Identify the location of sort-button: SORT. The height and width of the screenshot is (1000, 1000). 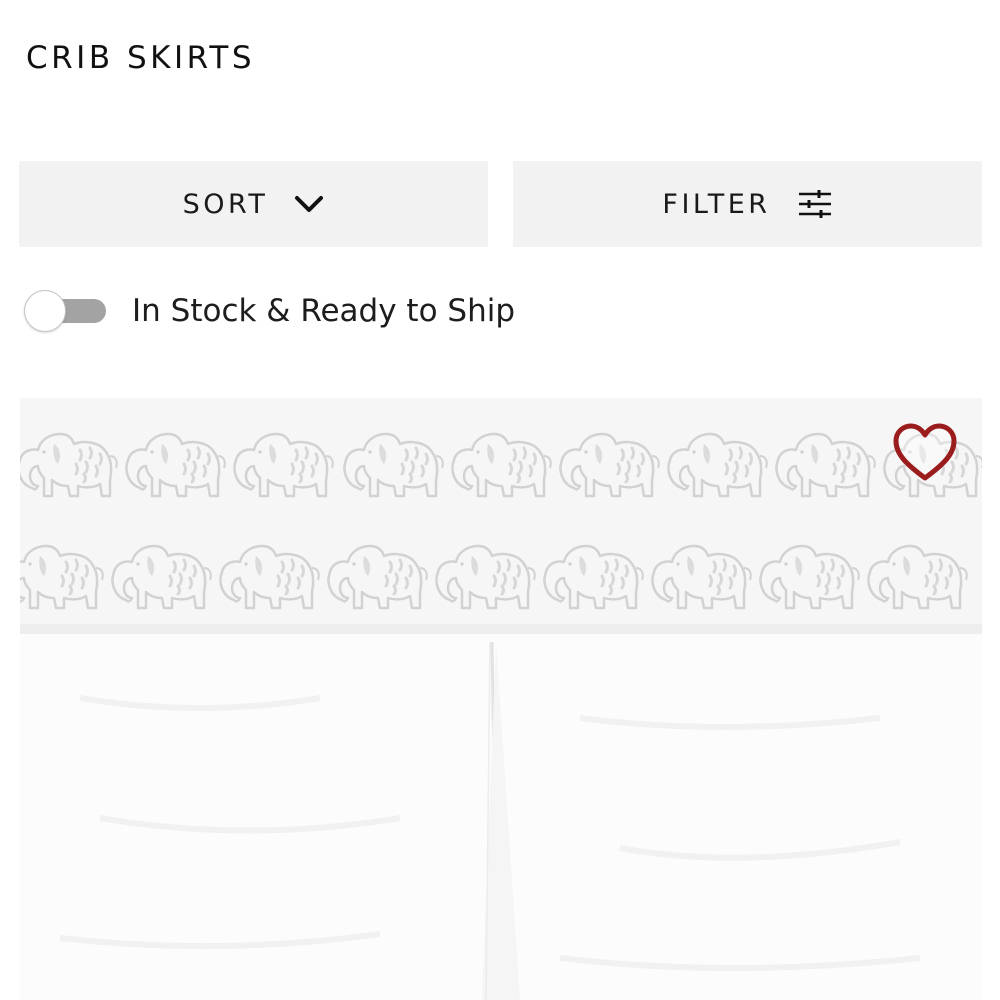
(253, 204).